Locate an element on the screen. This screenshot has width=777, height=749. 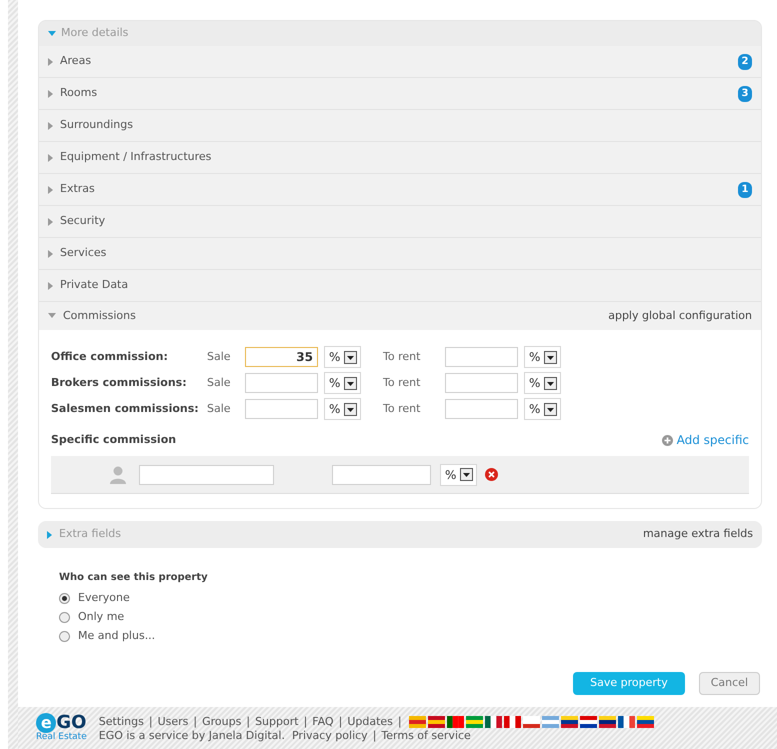
visibility-title: Who can see this property is located at coordinates (134, 578).